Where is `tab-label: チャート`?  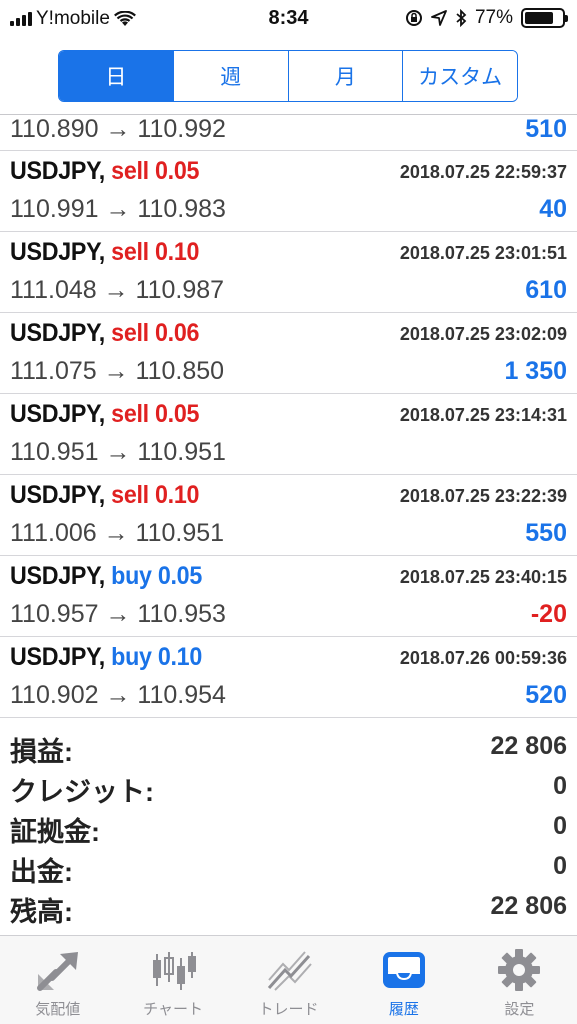
tab-label: チャート is located at coordinates (173, 1009).